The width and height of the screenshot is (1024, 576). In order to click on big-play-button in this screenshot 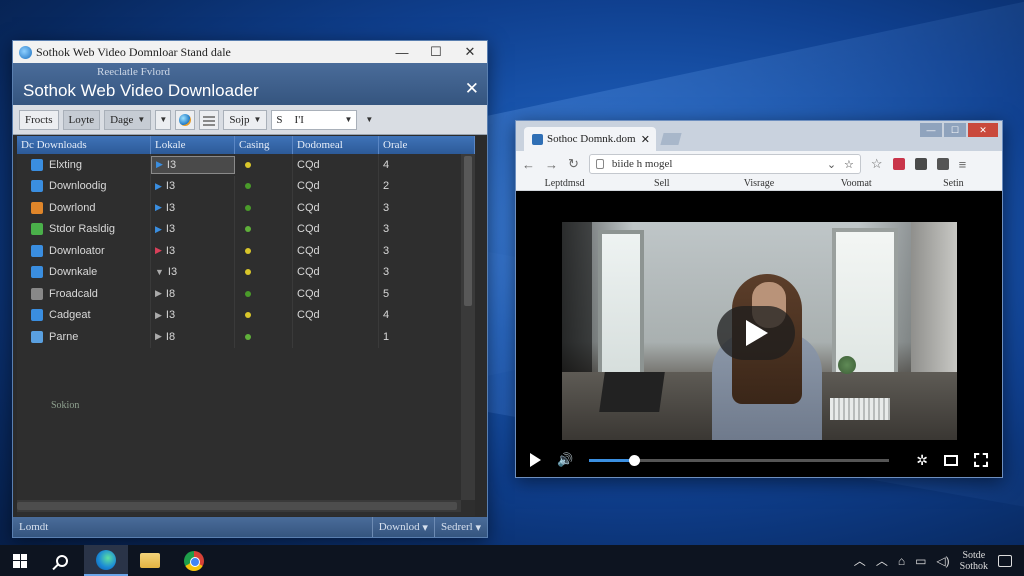, I will do `click(756, 333)`.